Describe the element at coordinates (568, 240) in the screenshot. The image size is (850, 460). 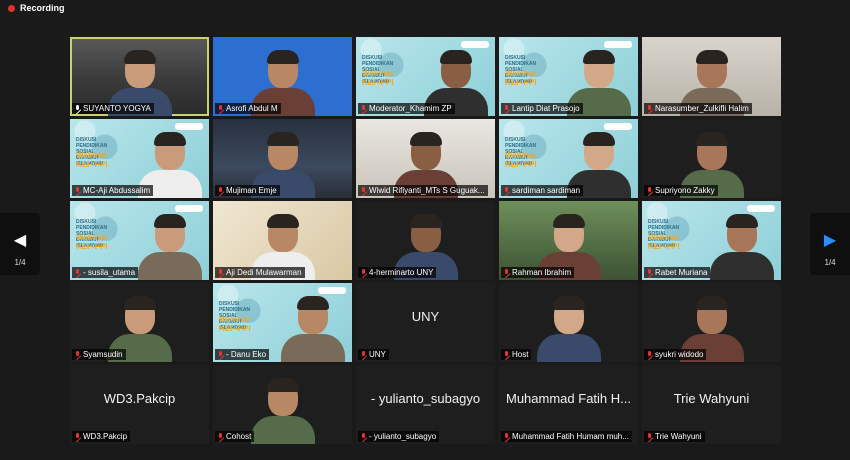
I see `participant-tile: Rahman Ibrahim` at that location.